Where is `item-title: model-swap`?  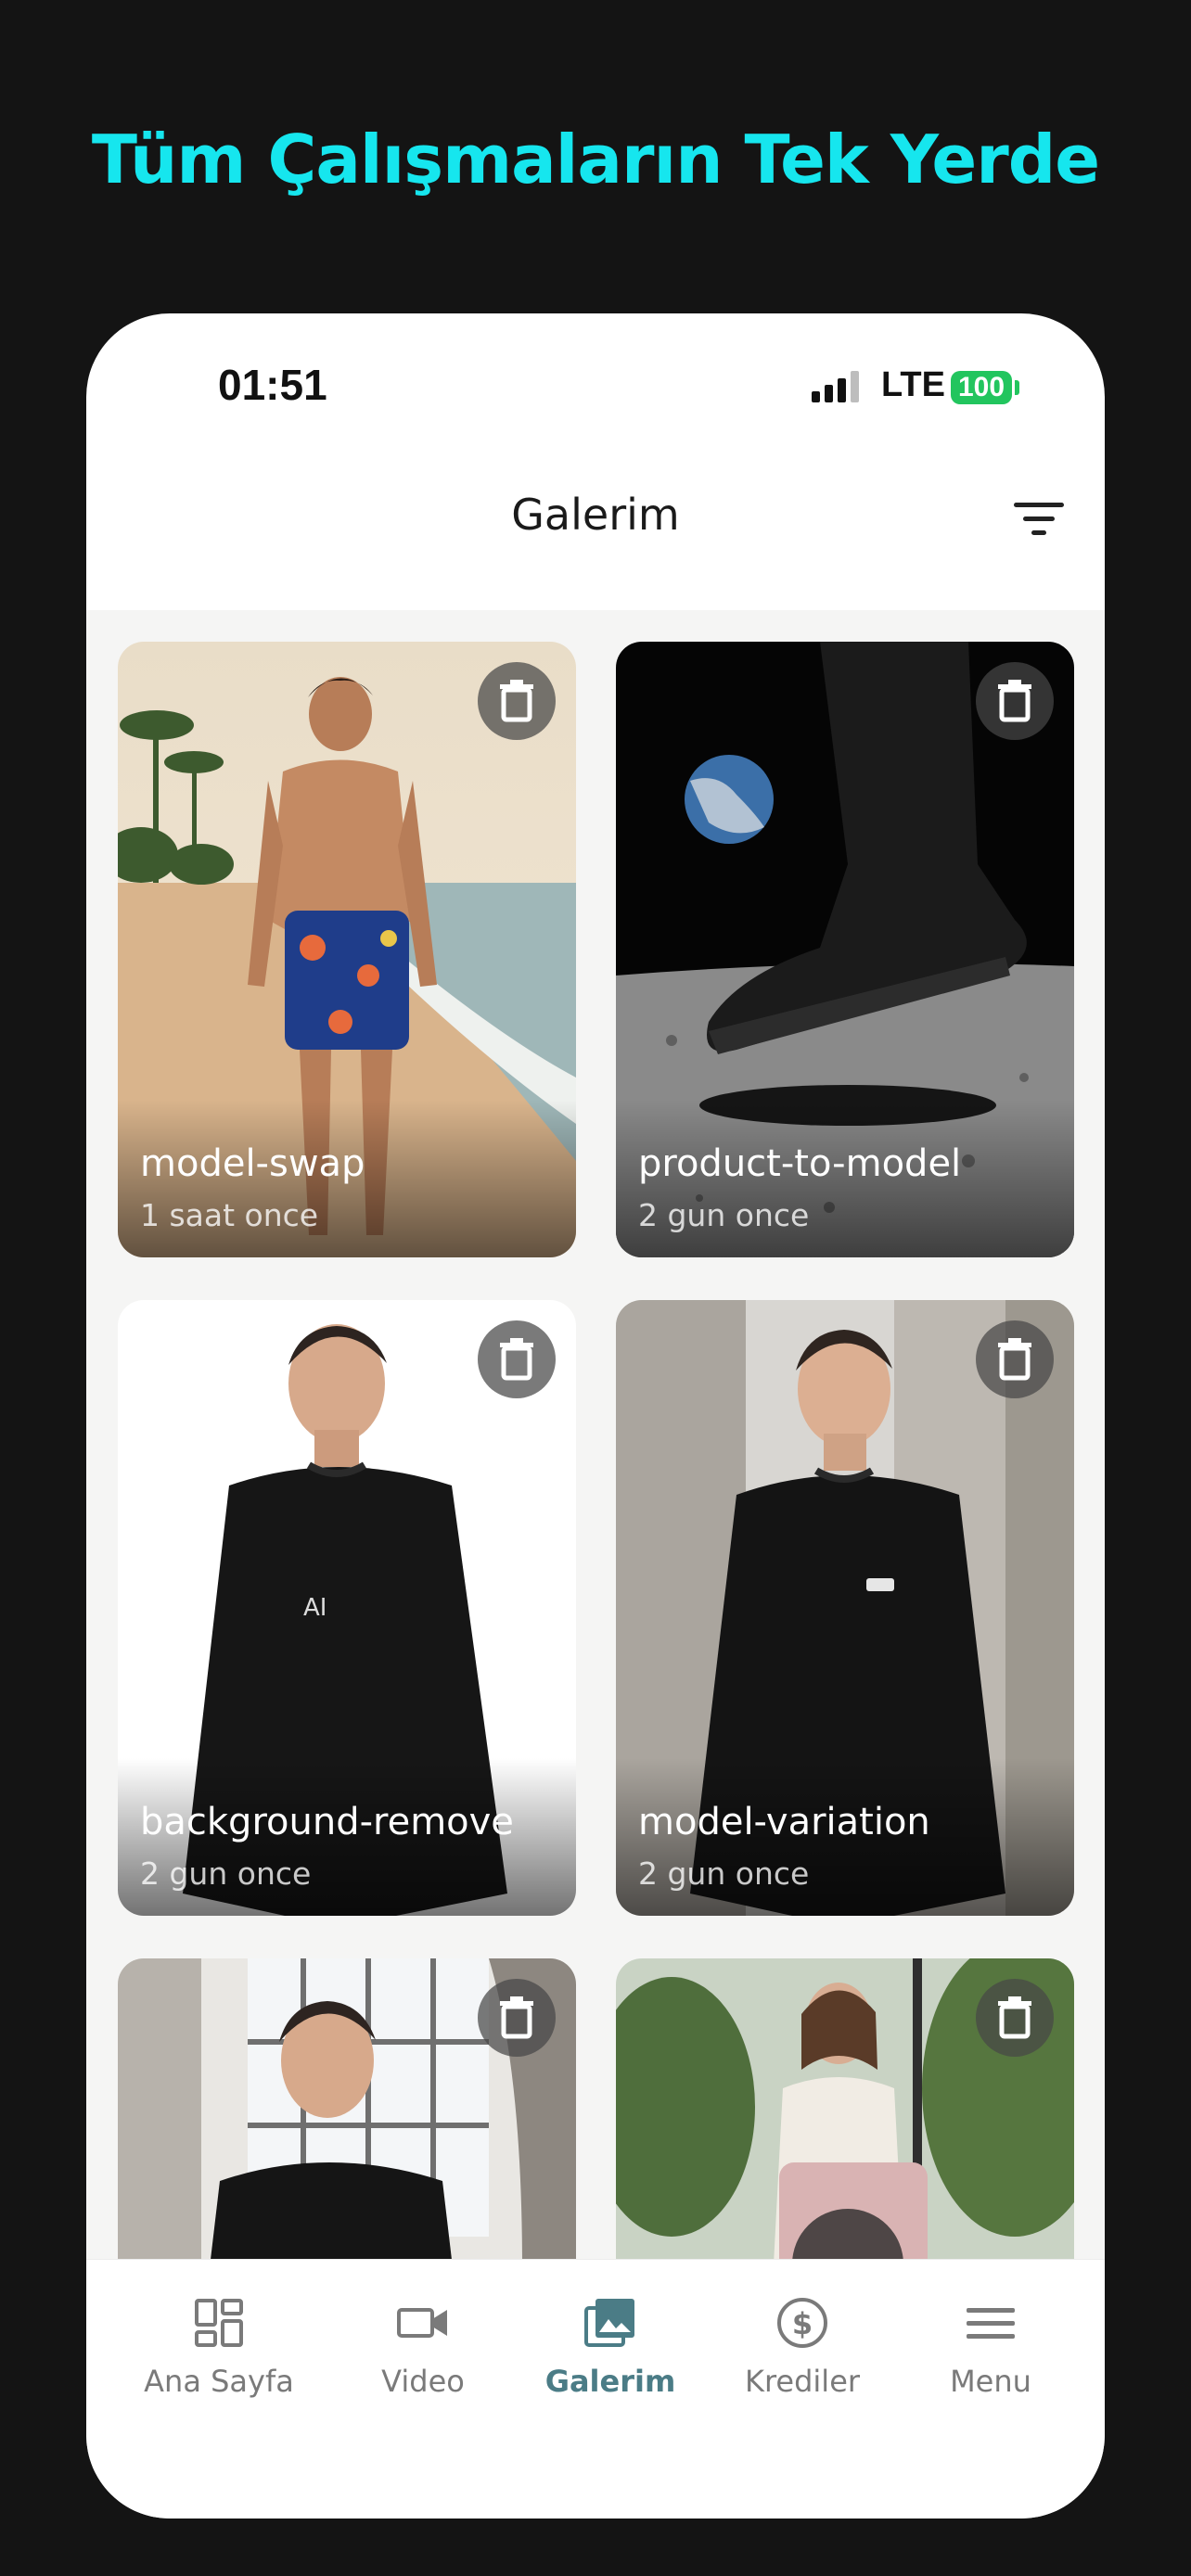
item-title: model-swap is located at coordinates (252, 1163).